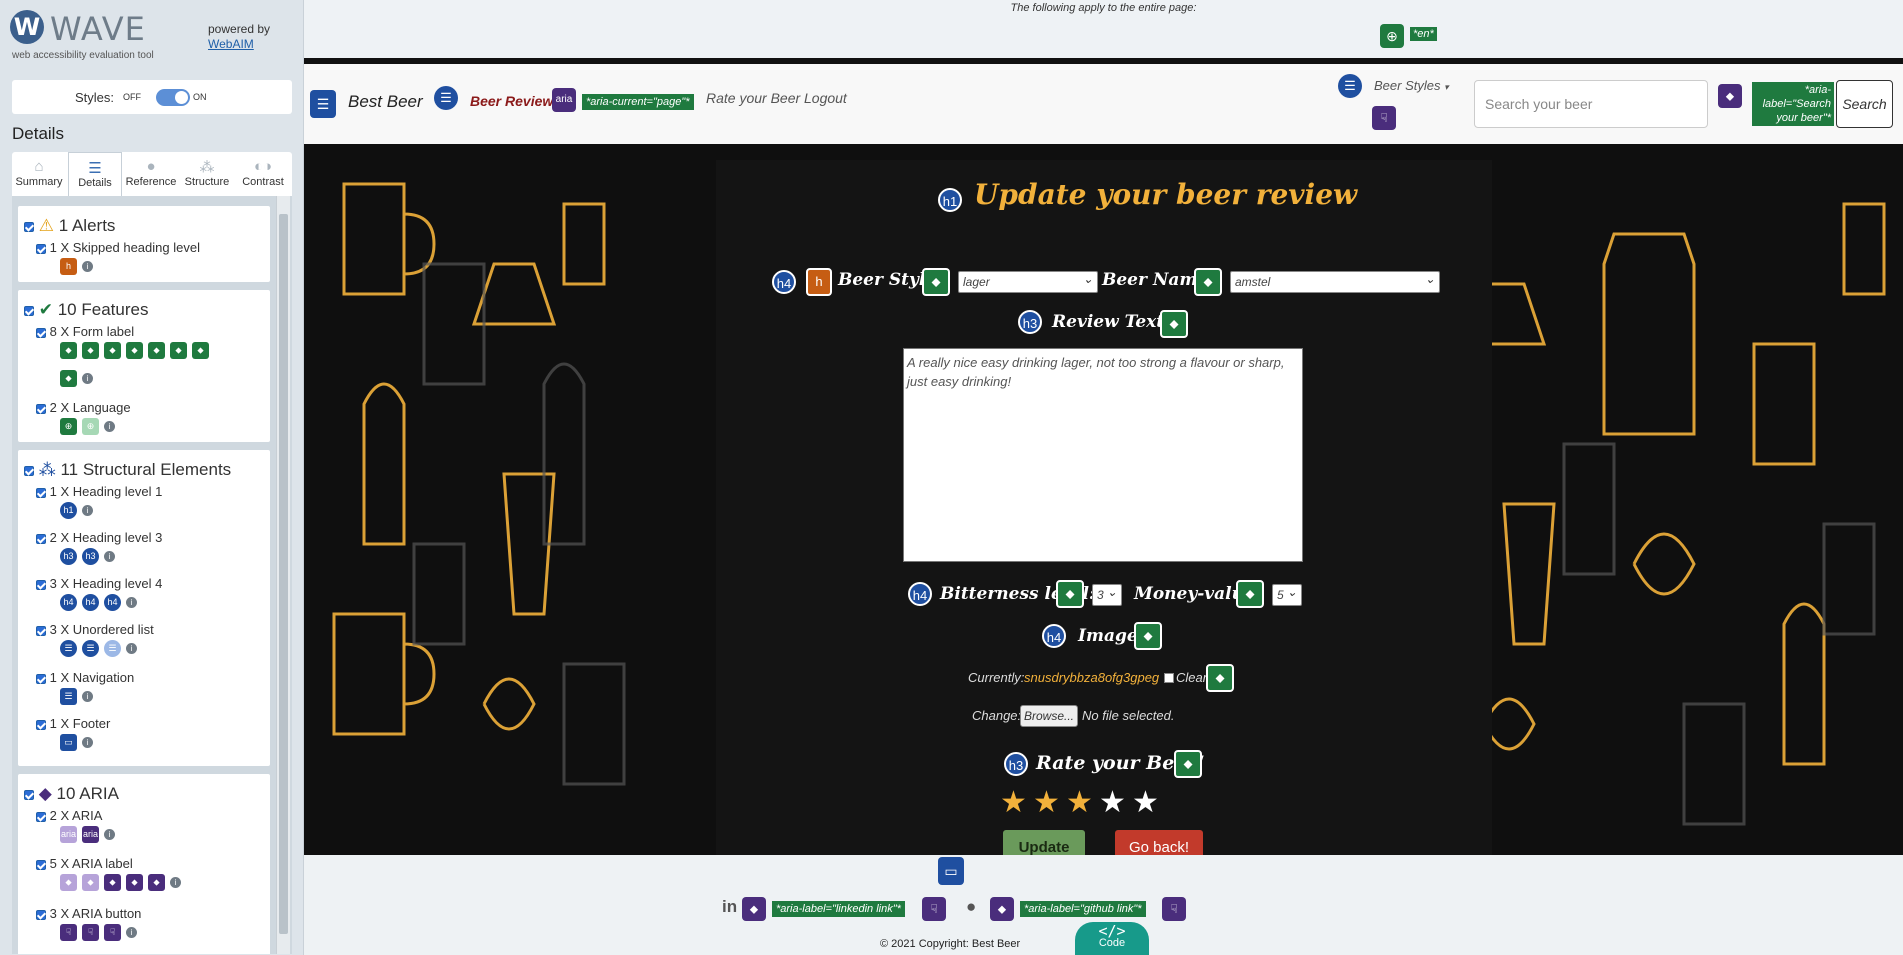 Image resolution: width=1903 pixels, height=955 pixels. I want to click on wave-logo: W WAVE web accessibility evaluation tool, so click(90, 34).